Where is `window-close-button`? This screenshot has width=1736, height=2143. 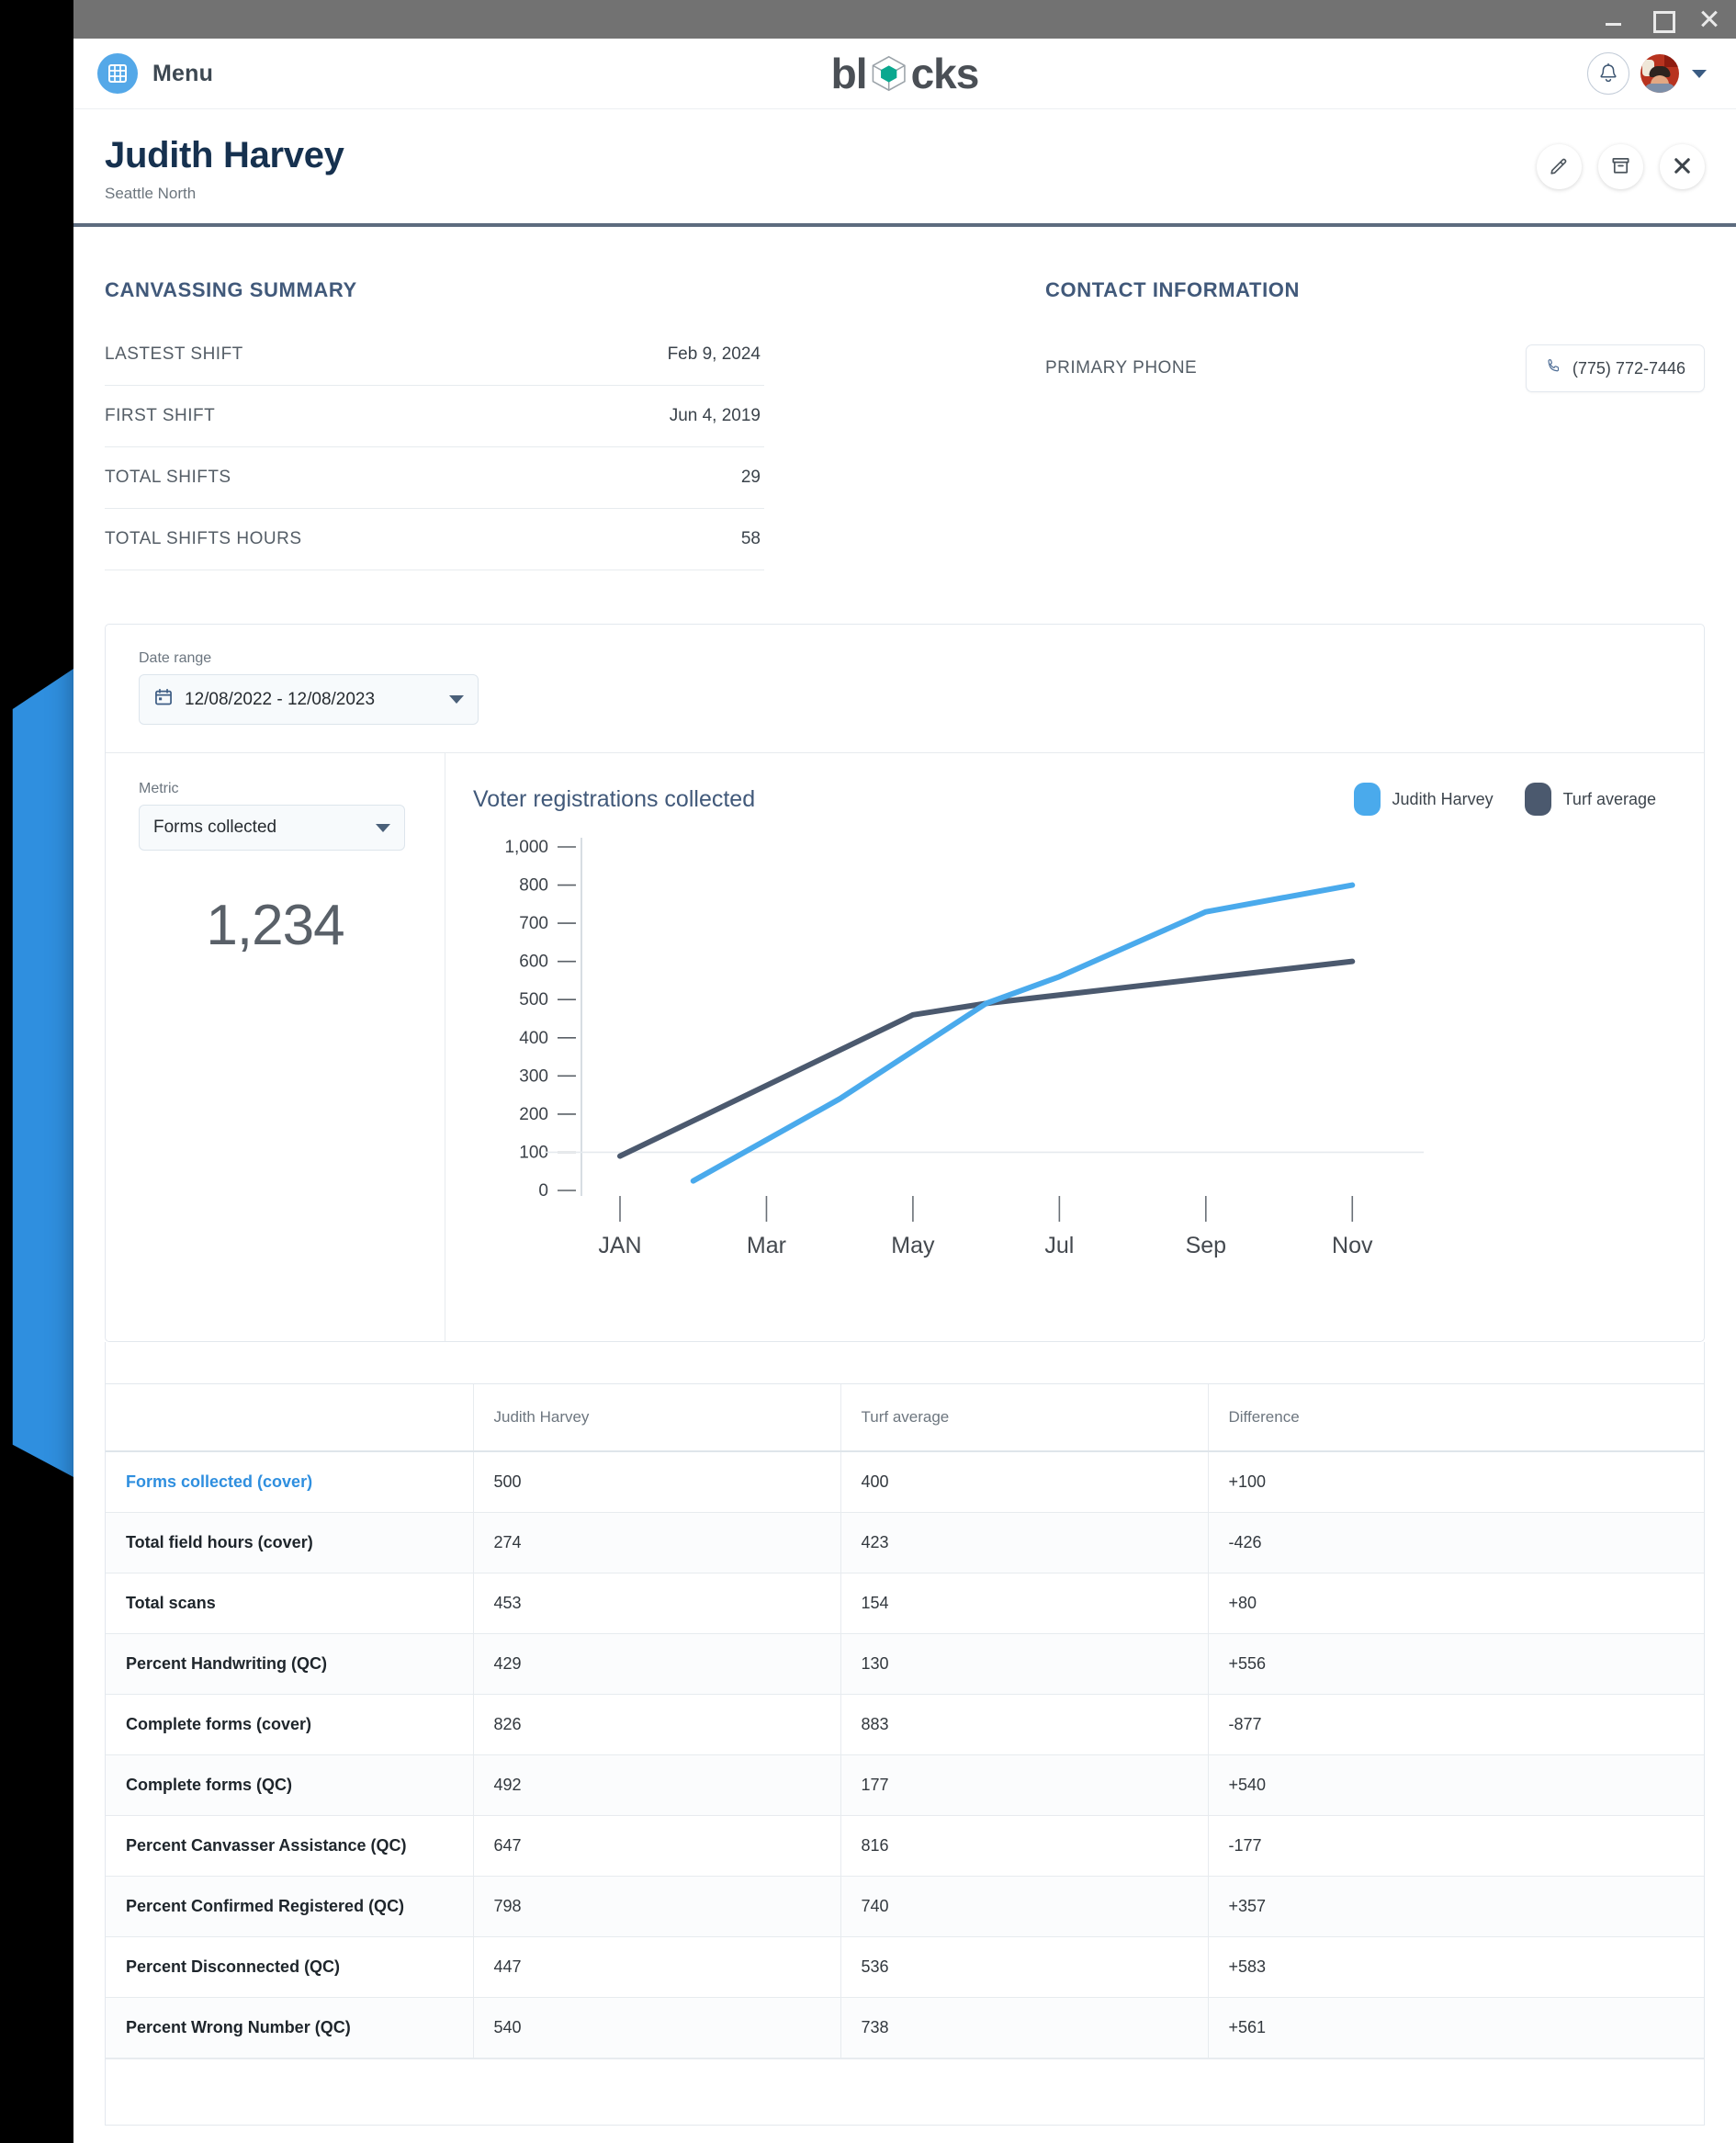 window-close-button is located at coordinates (1709, 19).